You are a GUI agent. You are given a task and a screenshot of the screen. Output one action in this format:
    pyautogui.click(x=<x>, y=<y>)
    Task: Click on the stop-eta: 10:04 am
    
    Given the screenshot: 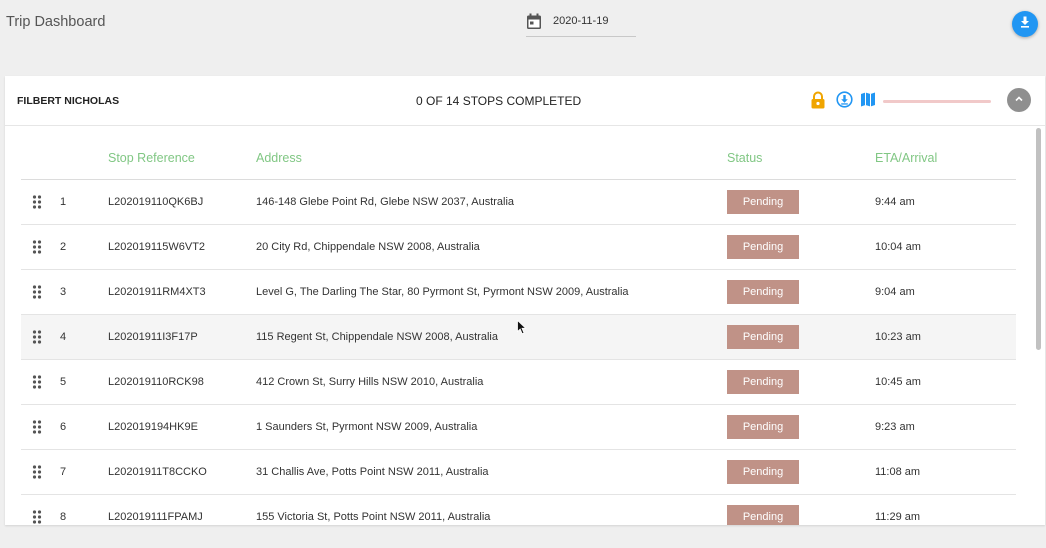 What is the action you would take?
    pyautogui.click(x=898, y=247)
    